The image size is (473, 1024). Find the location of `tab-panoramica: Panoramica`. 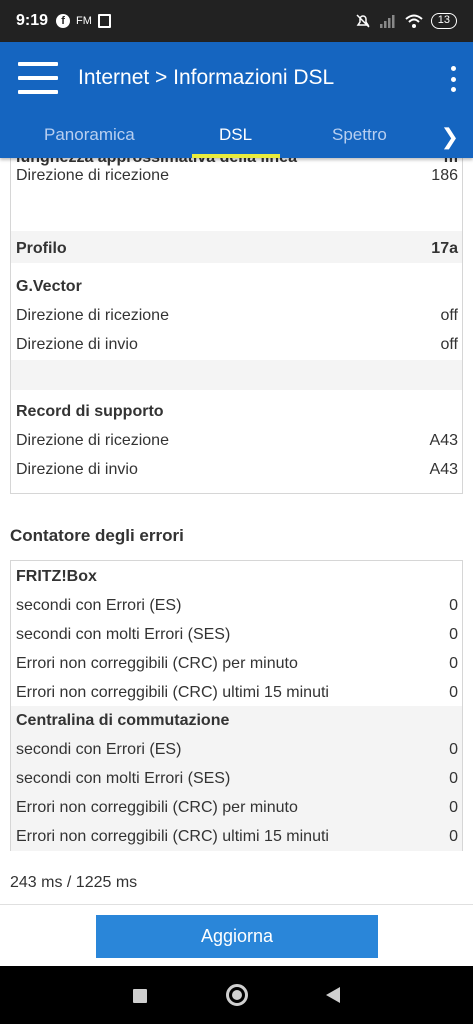

tab-panoramica: Panoramica is located at coordinates (89, 135).